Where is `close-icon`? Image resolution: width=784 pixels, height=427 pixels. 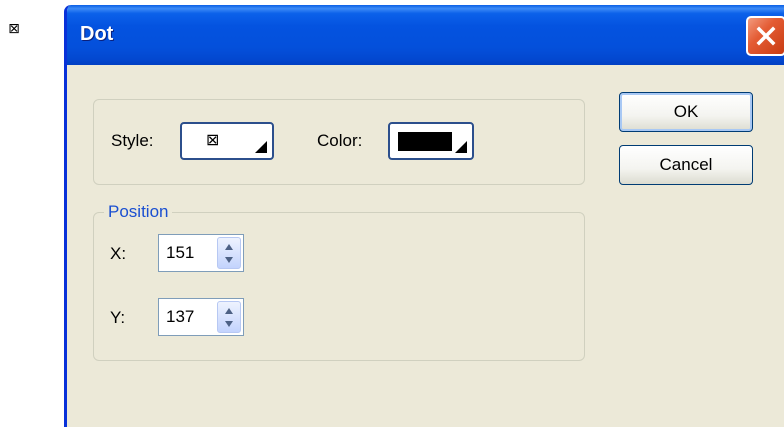
close-icon is located at coordinates (766, 36).